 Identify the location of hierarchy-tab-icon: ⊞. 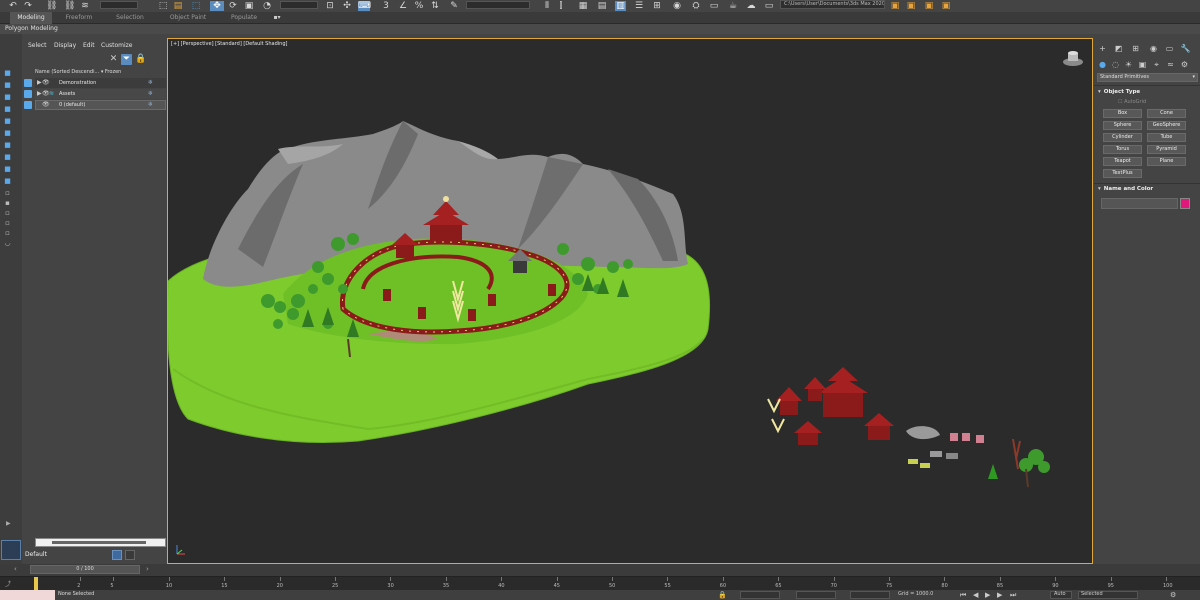
(1135, 49).